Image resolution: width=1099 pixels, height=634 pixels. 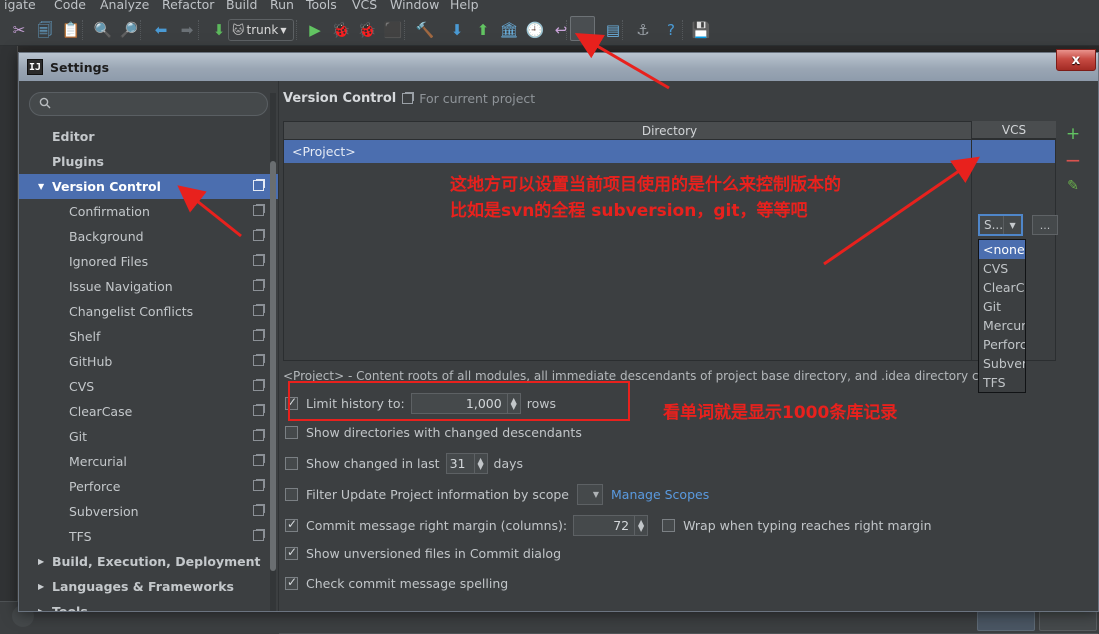 I want to click on cut-icon: ✂, so click(x=19, y=30).